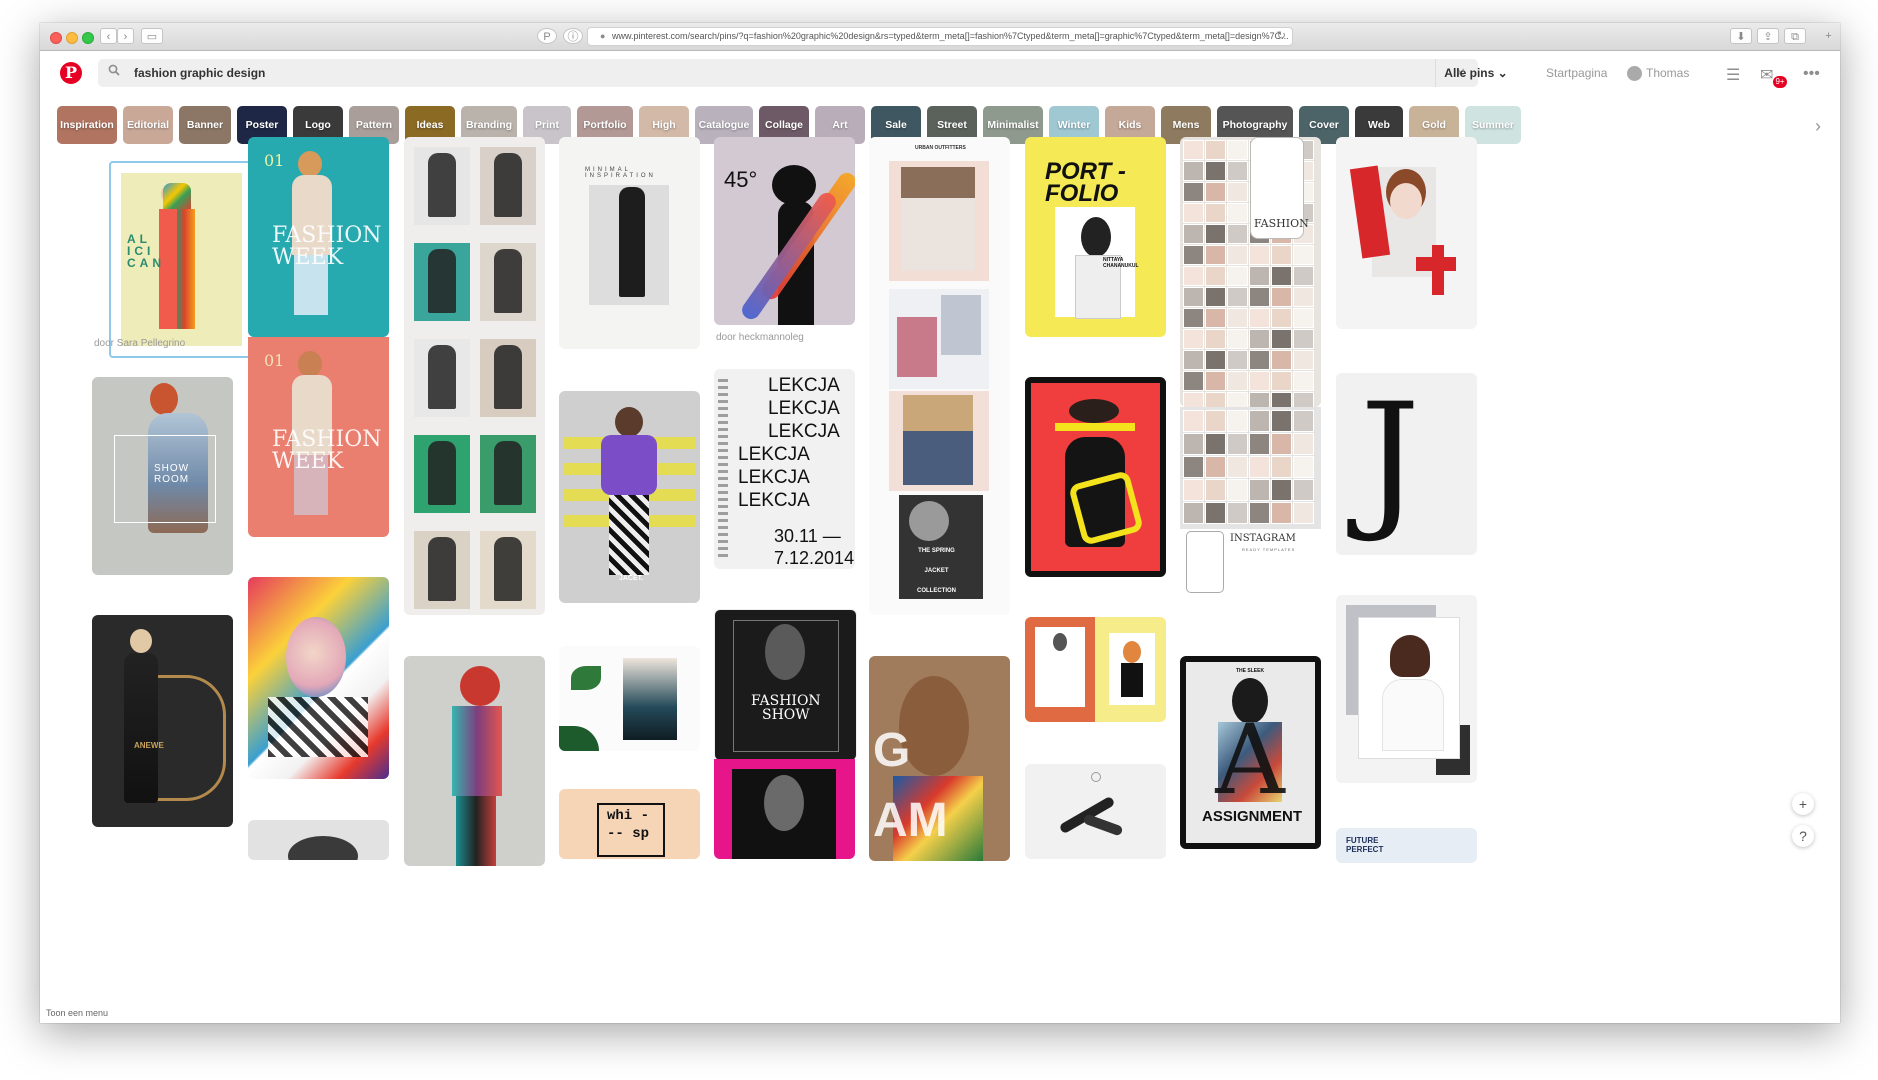  Describe the element at coordinates (1733, 75) in the screenshot. I see `menu-icon: ☰` at that location.